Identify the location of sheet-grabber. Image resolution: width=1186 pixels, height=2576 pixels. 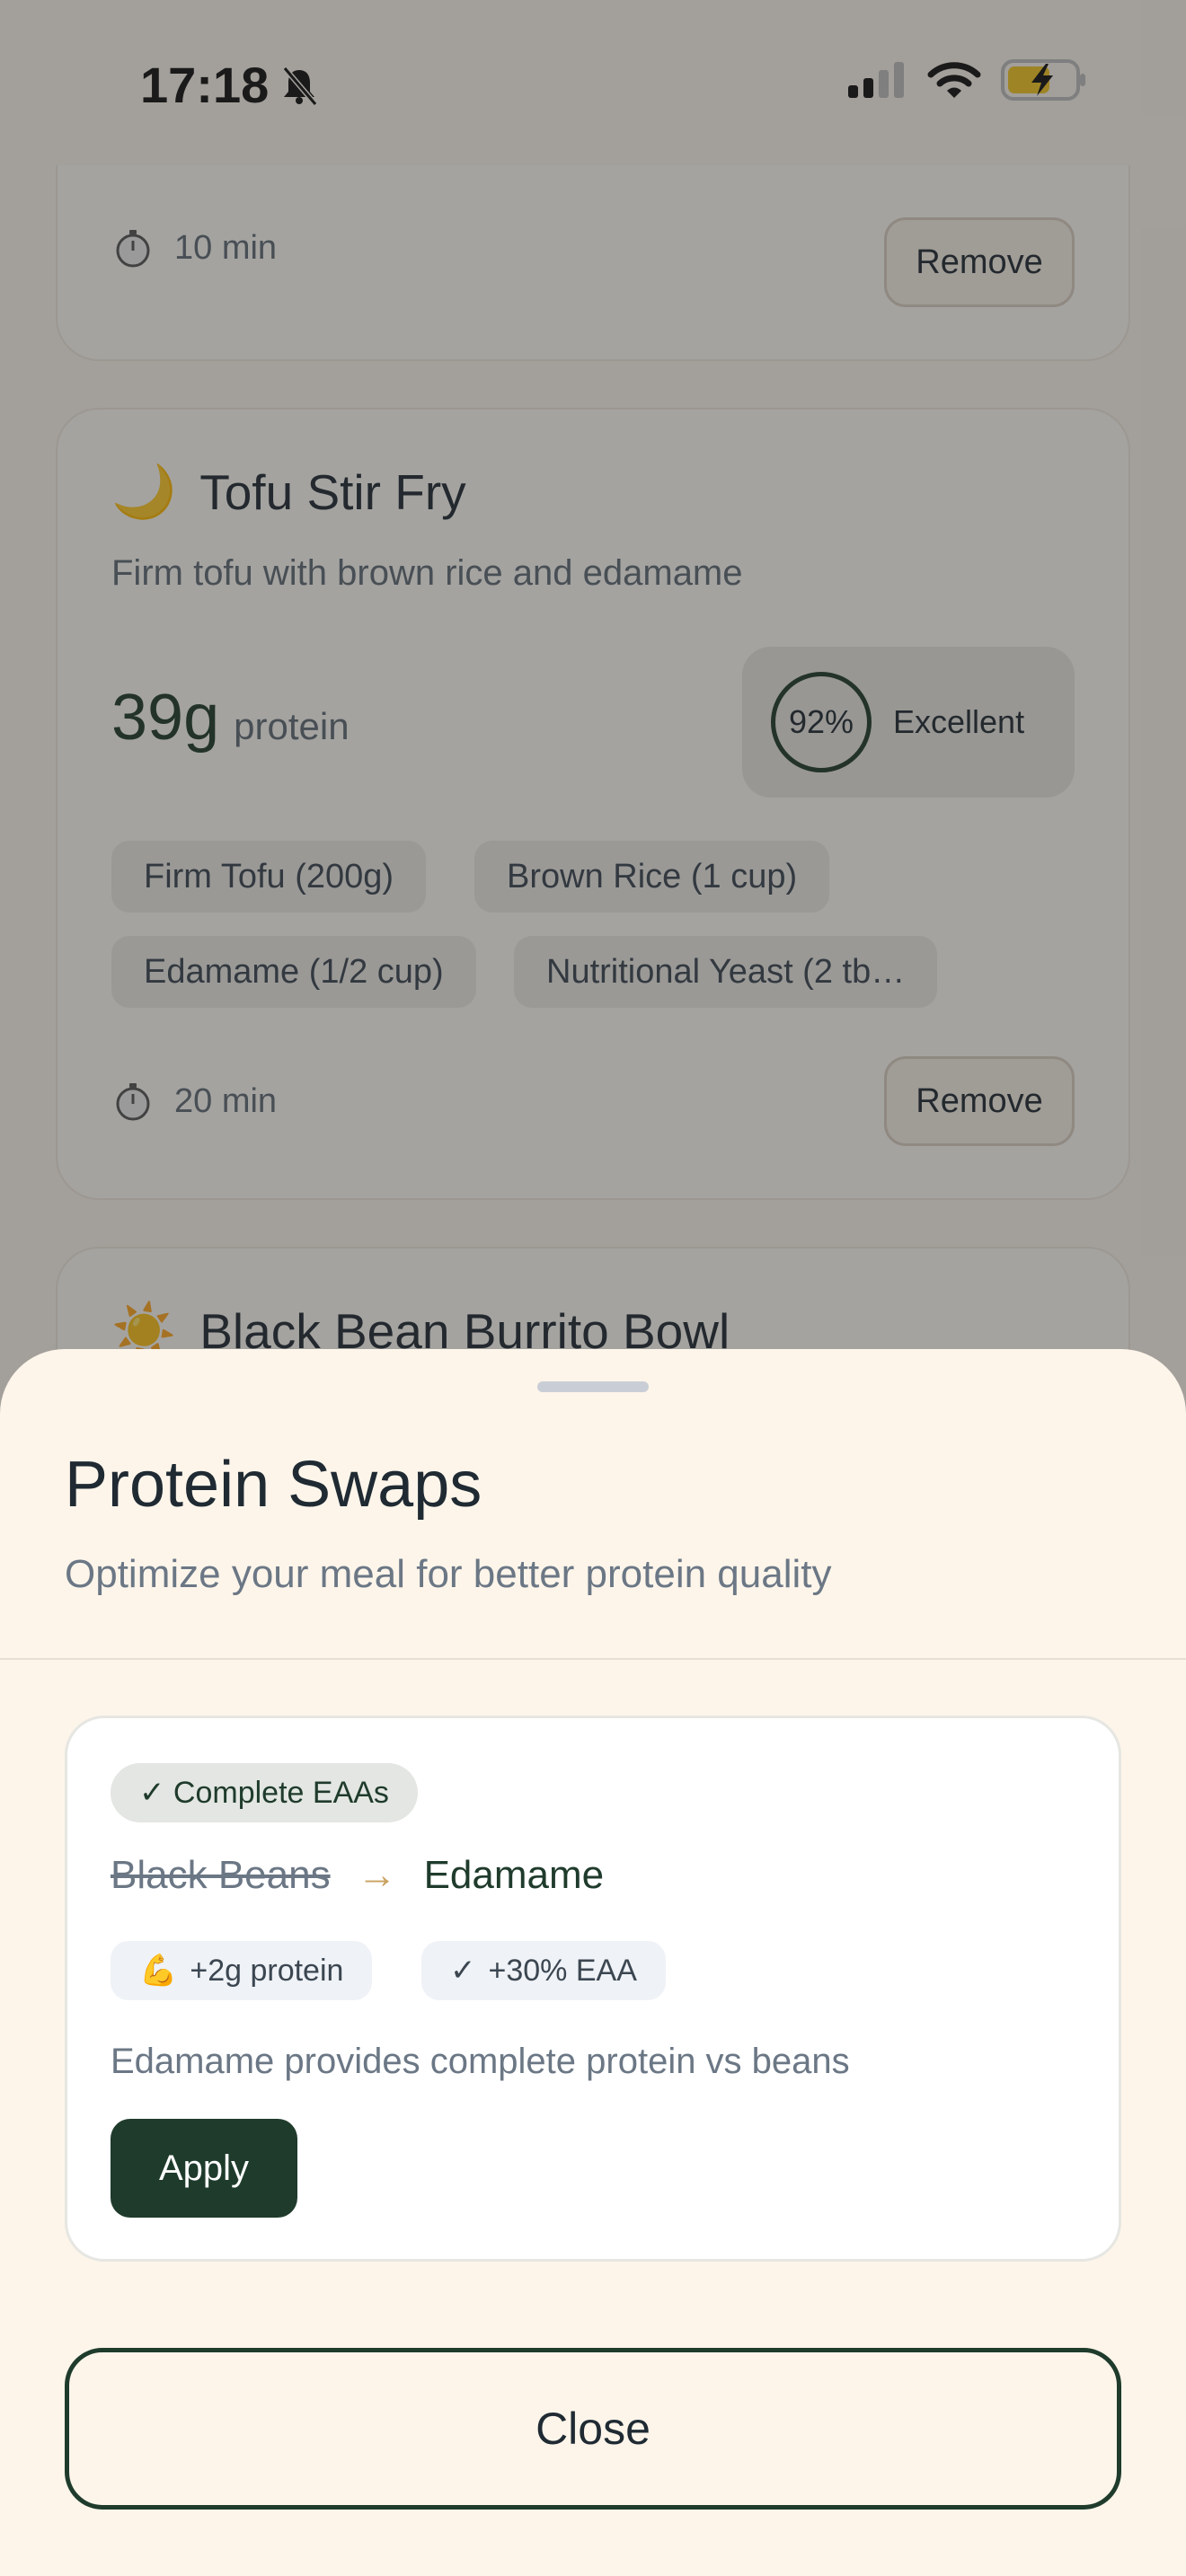
(593, 1386).